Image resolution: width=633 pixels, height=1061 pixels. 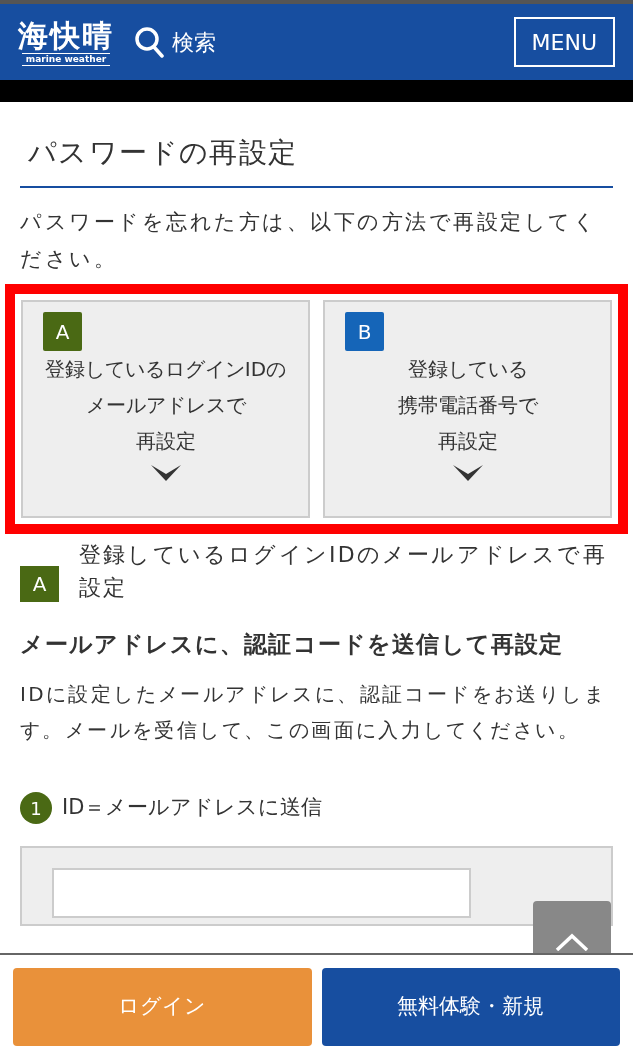 I want to click on chevron-up-icon, so click(x=572, y=942).